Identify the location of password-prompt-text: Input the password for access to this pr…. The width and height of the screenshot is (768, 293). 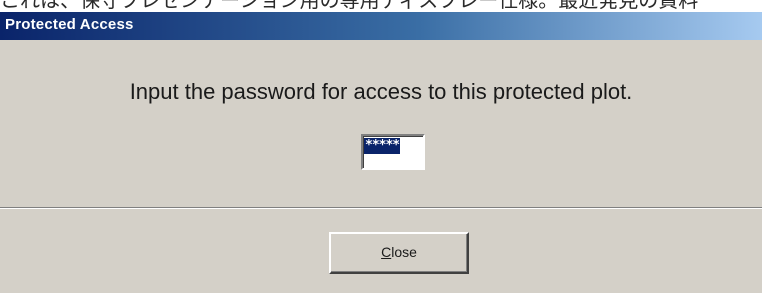
(381, 91).